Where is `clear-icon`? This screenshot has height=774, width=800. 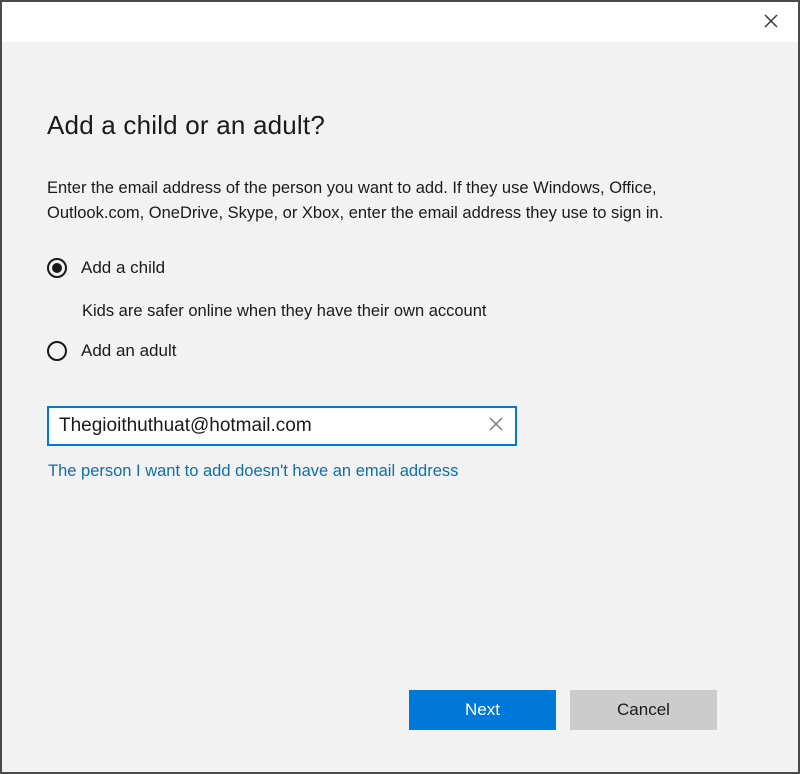 clear-icon is located at coordinates (496, 426).